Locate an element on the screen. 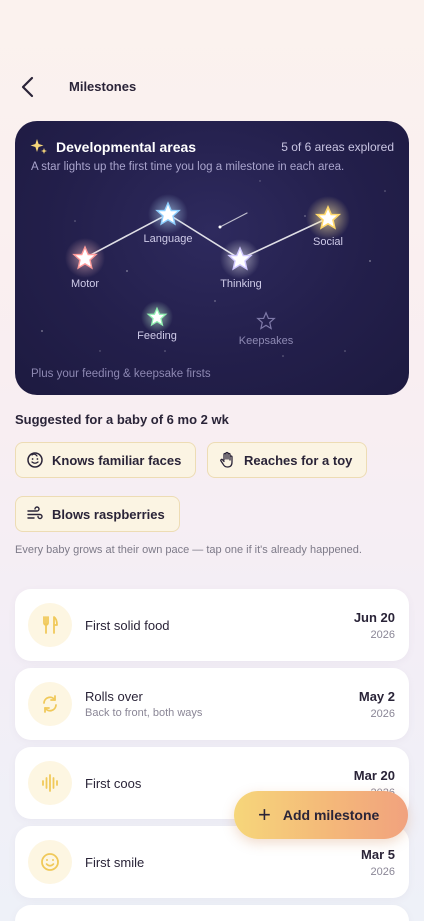  fork-knife-icon is located at coordinates (50, 625).